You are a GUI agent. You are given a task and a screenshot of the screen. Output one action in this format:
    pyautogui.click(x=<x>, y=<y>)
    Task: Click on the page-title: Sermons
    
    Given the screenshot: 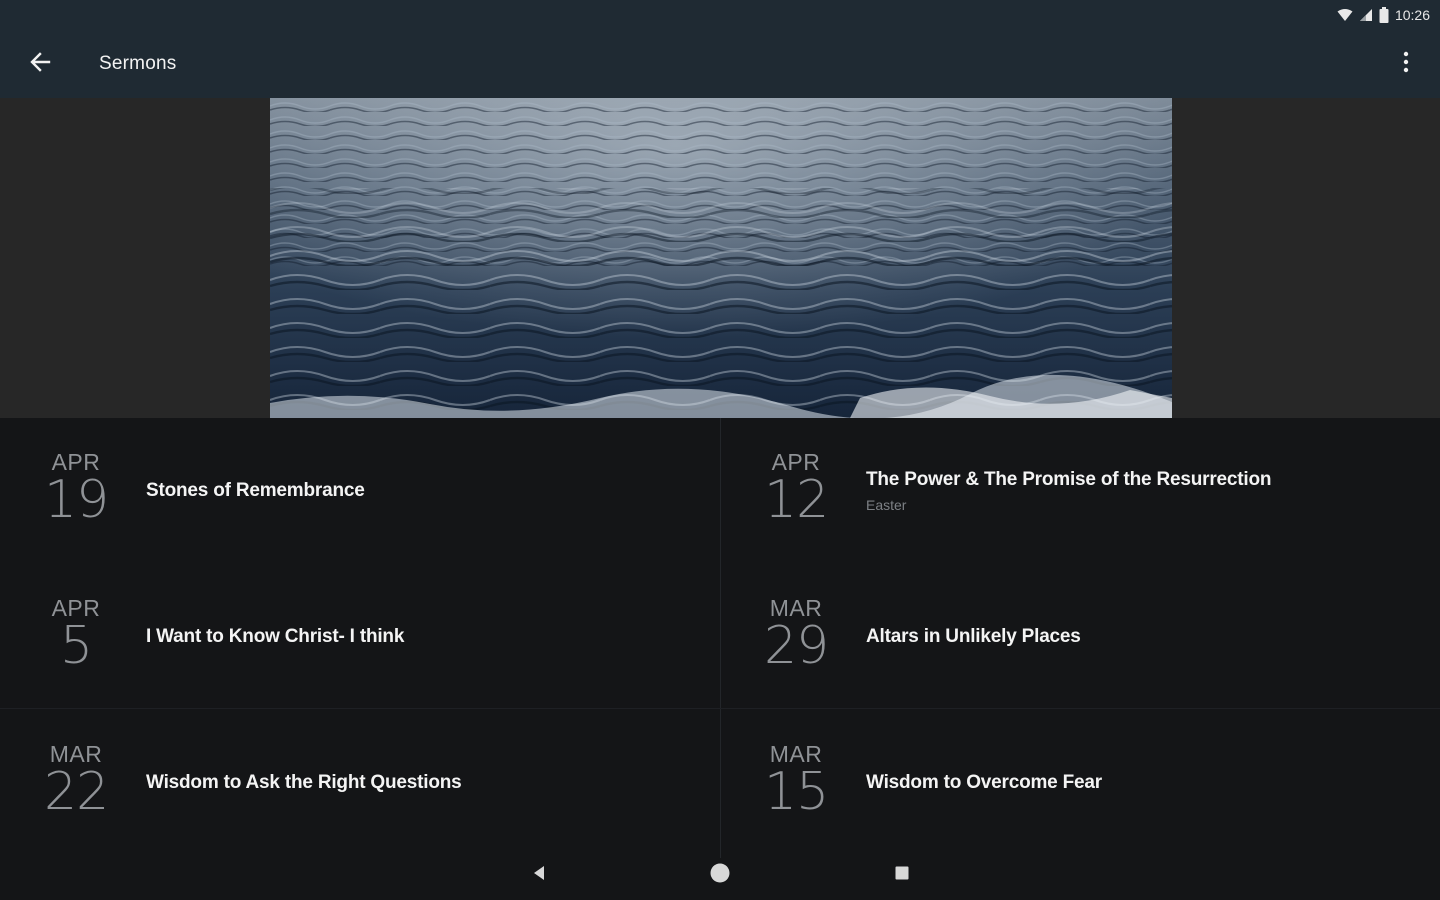 What is the action you would take?
    pyautogui.click(x=138, y=63)
    